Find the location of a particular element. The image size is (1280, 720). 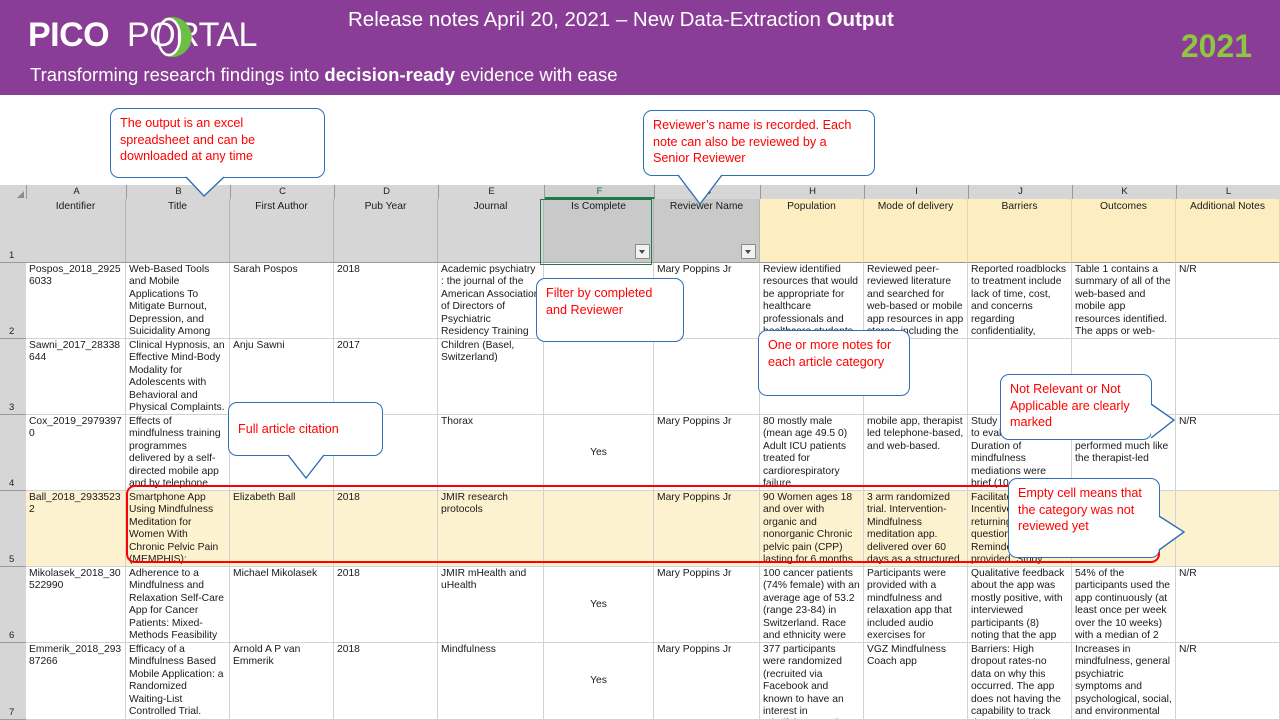

row-header-6: 6 is located at coordinates (13, 605).